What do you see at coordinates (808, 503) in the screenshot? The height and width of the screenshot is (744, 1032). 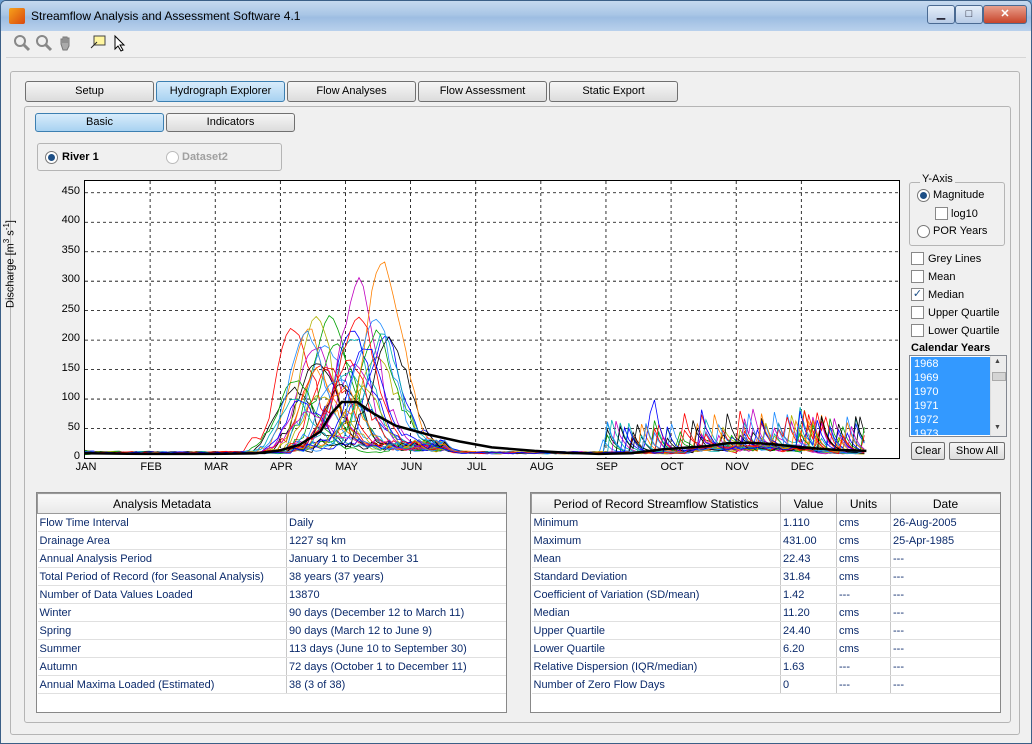 I see `stats-header-value: Value` at bounding box center [808, 503].